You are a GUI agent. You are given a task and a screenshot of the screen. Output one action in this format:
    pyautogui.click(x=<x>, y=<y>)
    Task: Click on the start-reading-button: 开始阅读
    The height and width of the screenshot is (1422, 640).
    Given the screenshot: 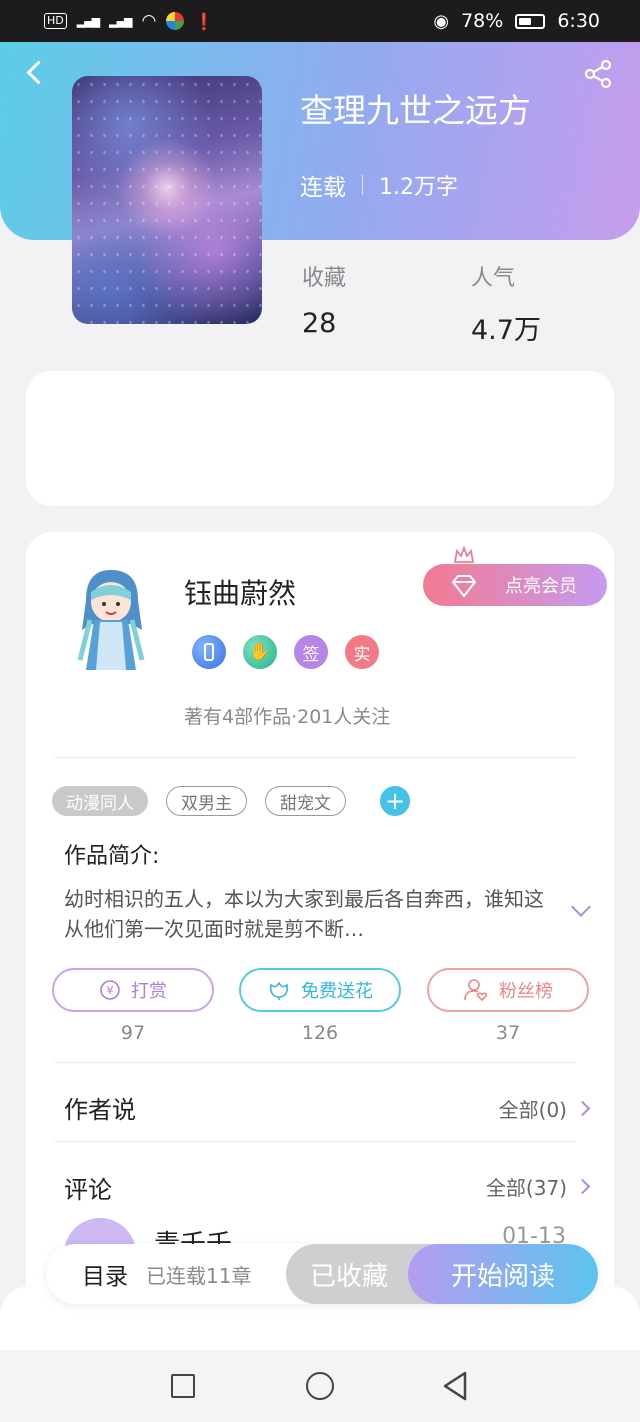 What is the action you would take?
    pyautogui.click(x=503, y=1274)
    